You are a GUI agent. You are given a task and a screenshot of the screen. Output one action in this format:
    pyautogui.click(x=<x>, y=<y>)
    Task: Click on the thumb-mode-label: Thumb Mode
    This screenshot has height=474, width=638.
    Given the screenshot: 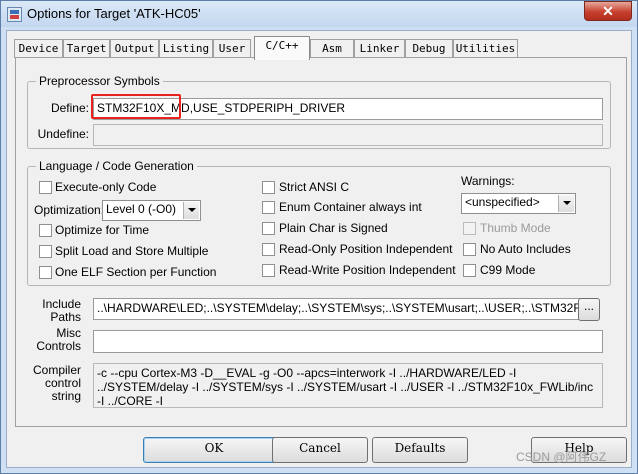 What is the action you would take?
    pyautogui.click(x=515, y=228)
    